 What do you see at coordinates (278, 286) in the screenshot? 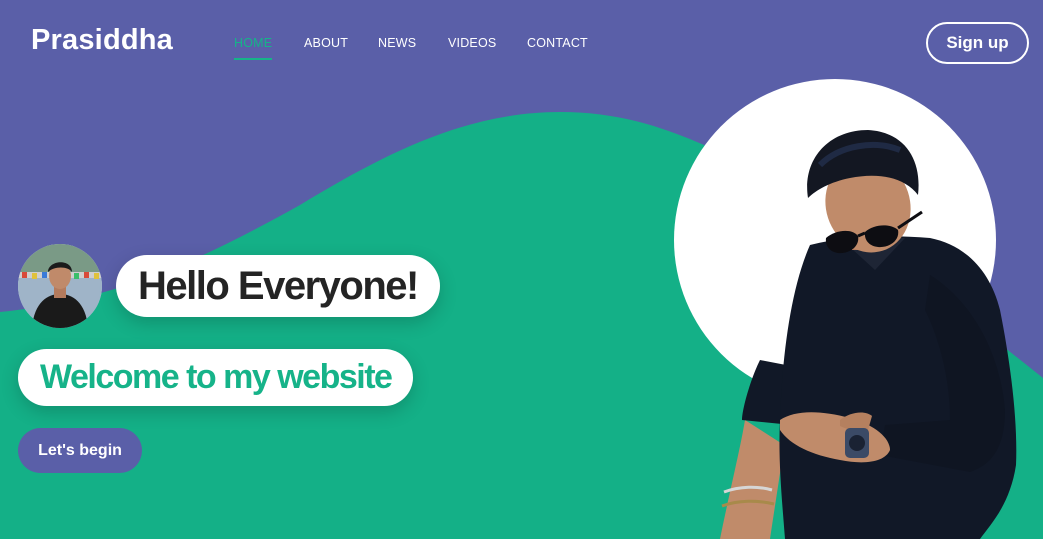
I see `greeting-bubble: Hello Everyone!` at bounding box center [278, 286].